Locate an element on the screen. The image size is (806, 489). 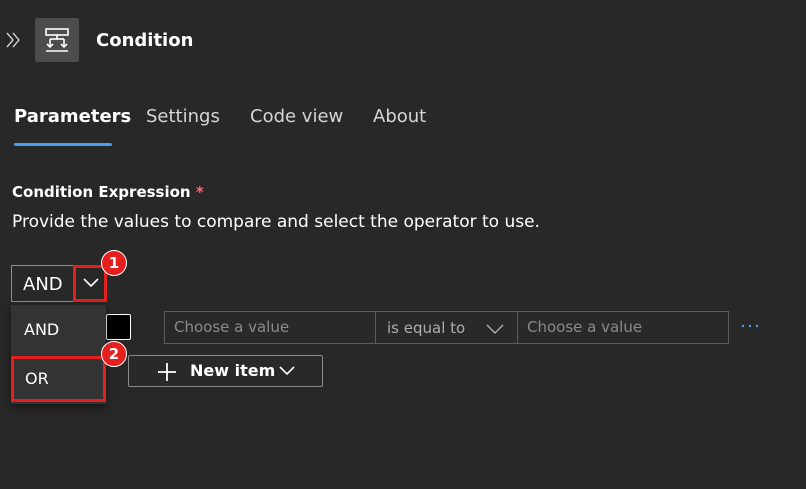
tab-settings: Settings is located at coordinates (183, 117).